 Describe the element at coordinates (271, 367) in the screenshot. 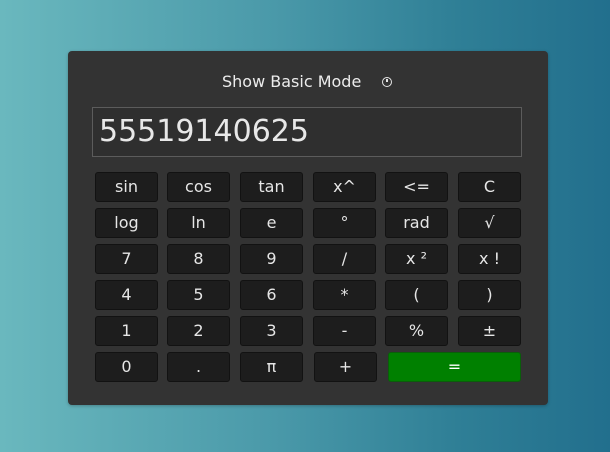

I see `pi-button: π` at that location.